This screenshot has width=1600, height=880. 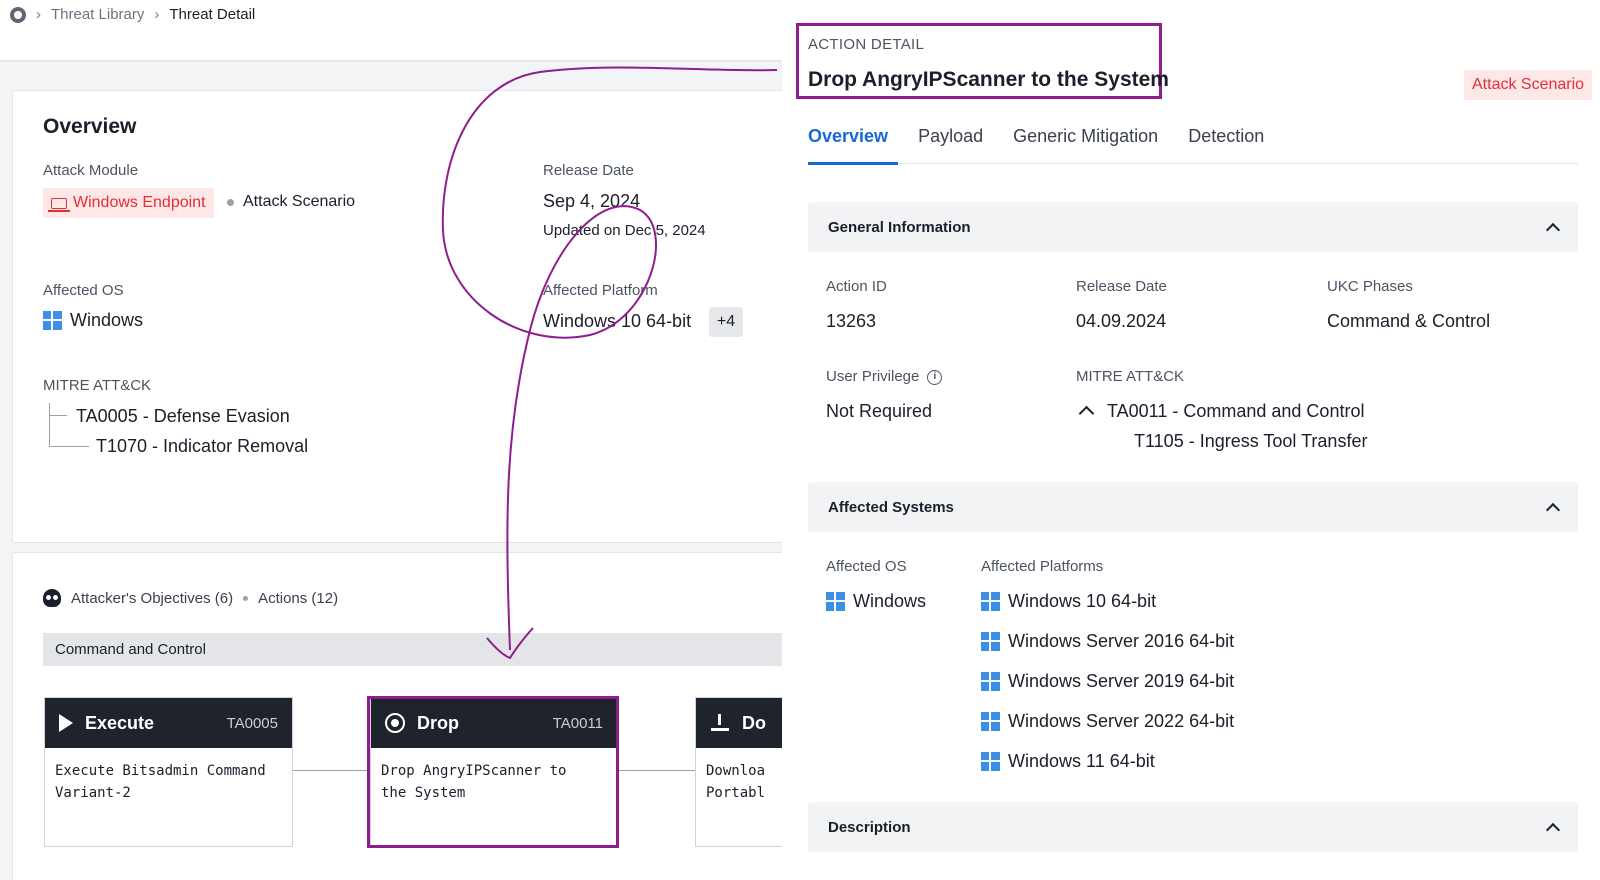 I want to click on action-card-title: Drop, so click(x=438, y=722).